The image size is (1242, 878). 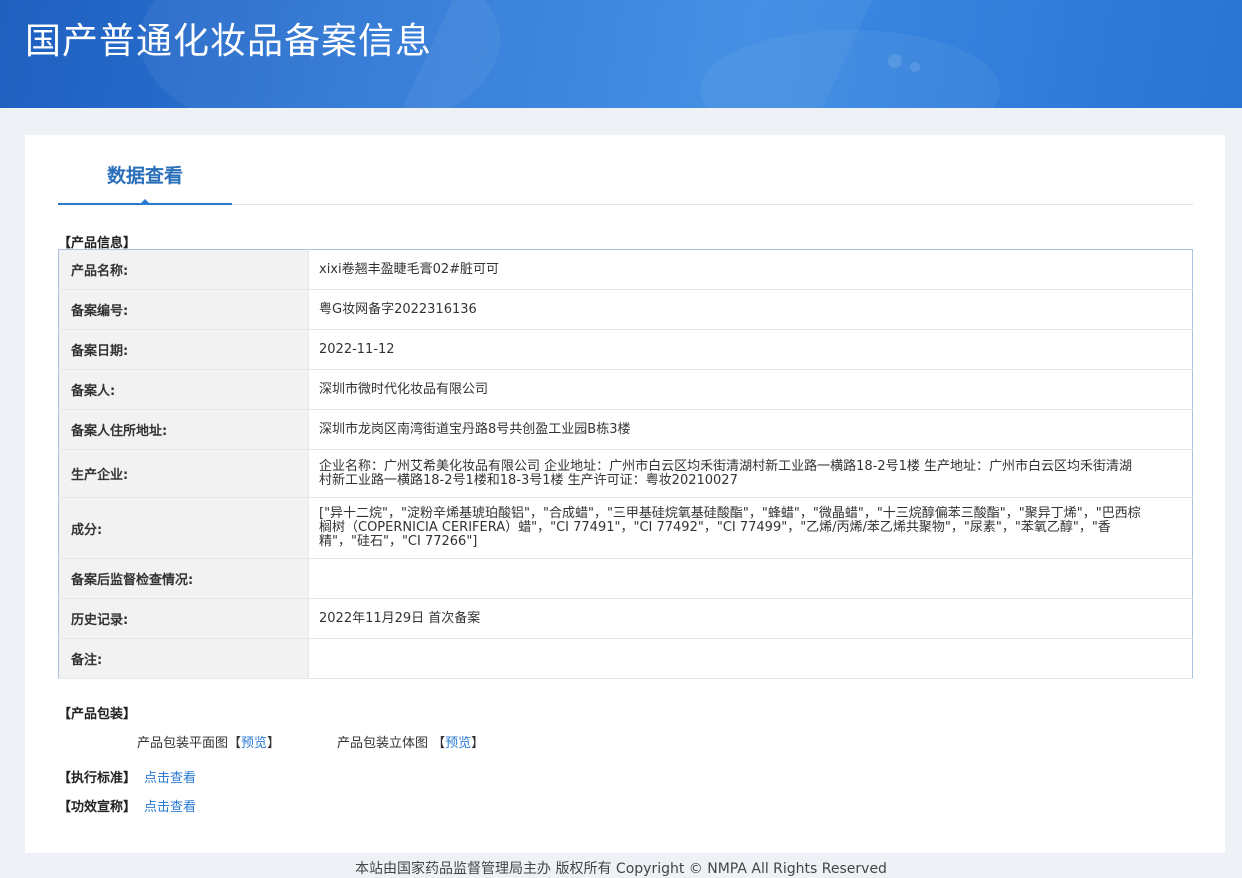 I want to click on table-row: 备案日期: 2022-11-12, so click(x=625, y=349).